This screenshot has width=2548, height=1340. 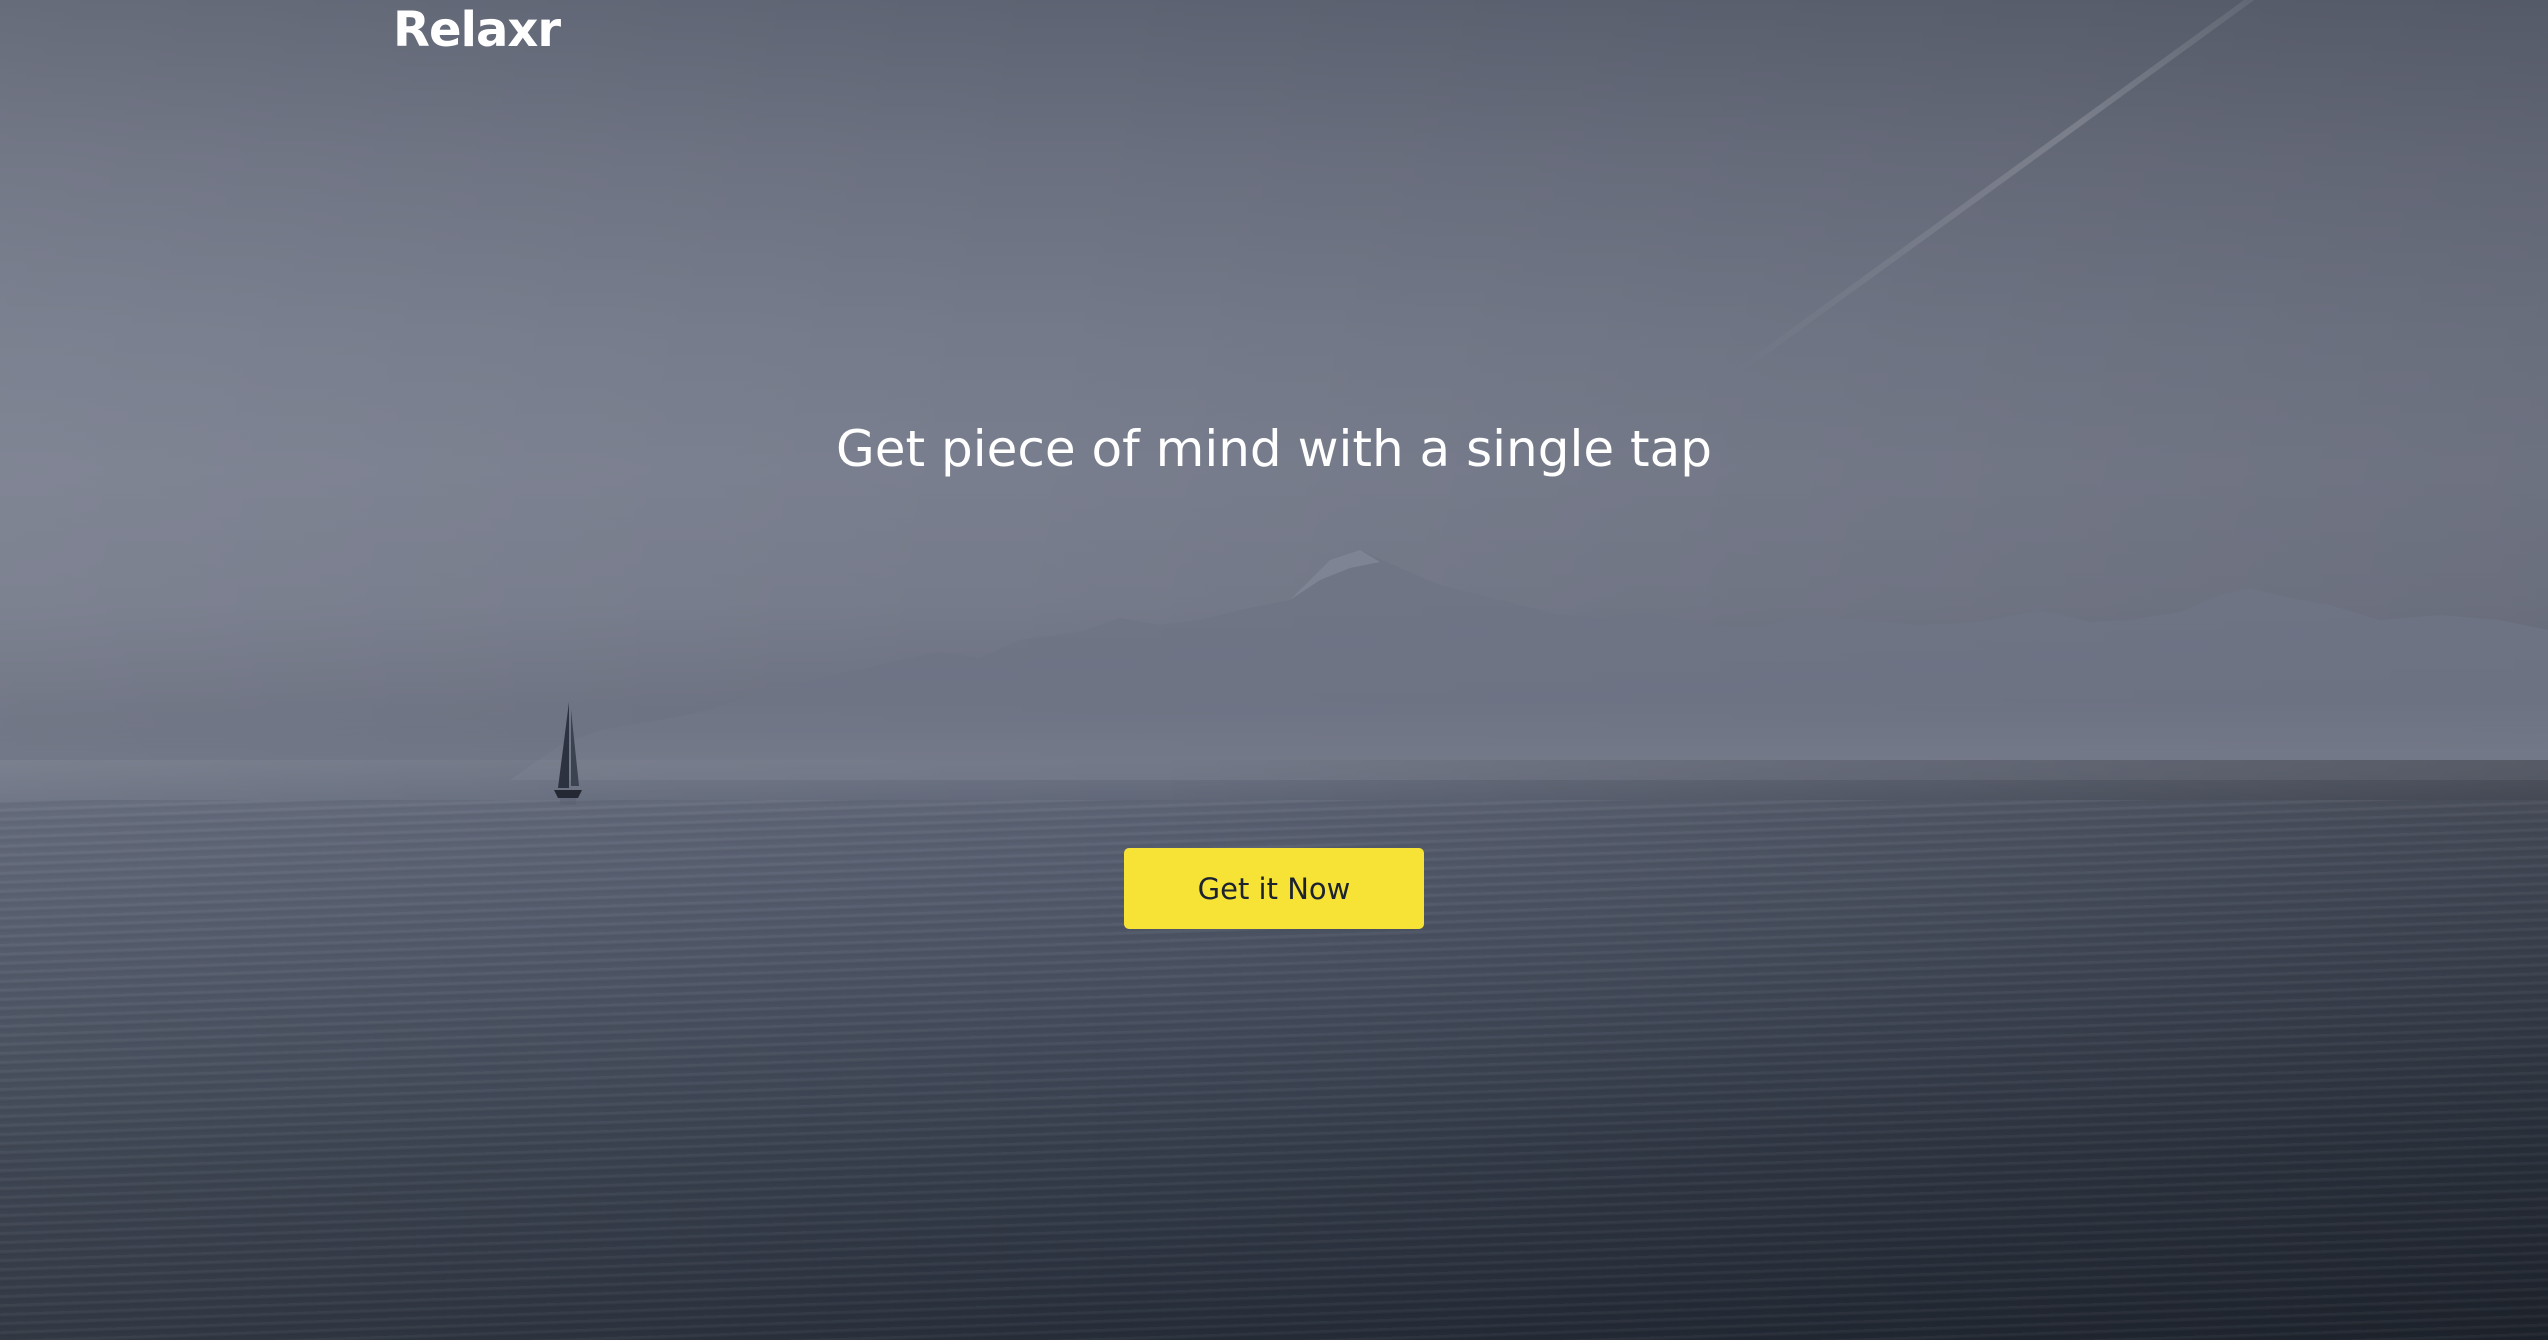 I want to click on hero-headline: Get piece of mind with a single tap, so click(x=1274, y=449).